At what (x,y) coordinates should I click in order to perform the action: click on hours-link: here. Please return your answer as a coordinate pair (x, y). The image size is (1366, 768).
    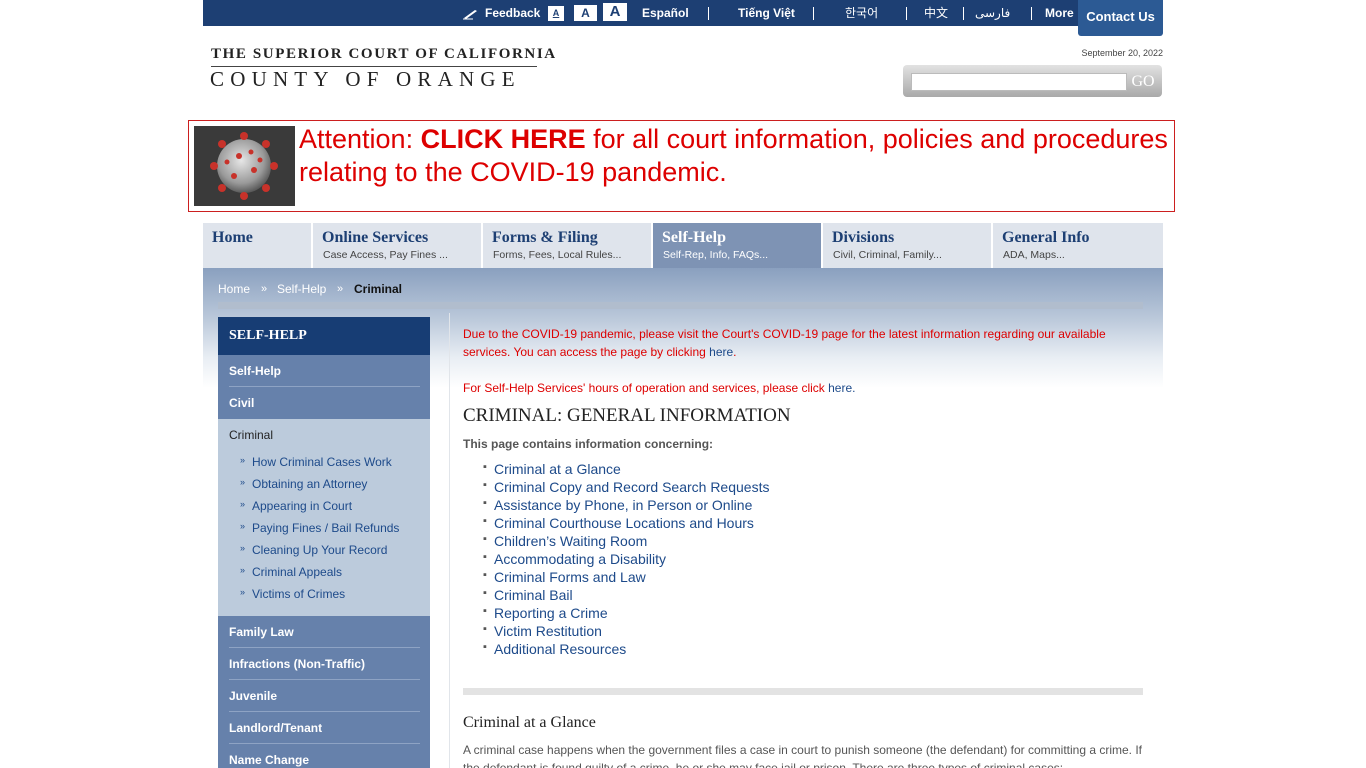
    Looking at the image, I should click on (840, 388).